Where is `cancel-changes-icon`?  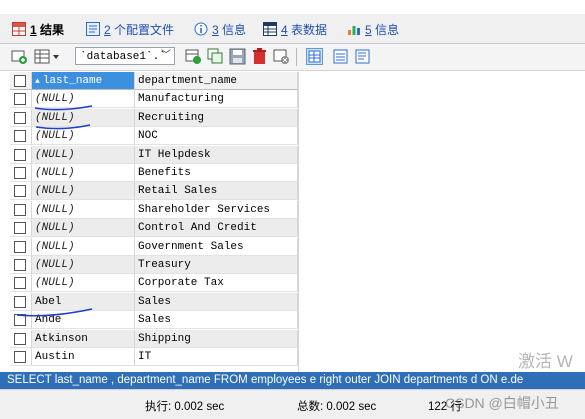 cancel-changes-icon is located at coordinates (281, 56).